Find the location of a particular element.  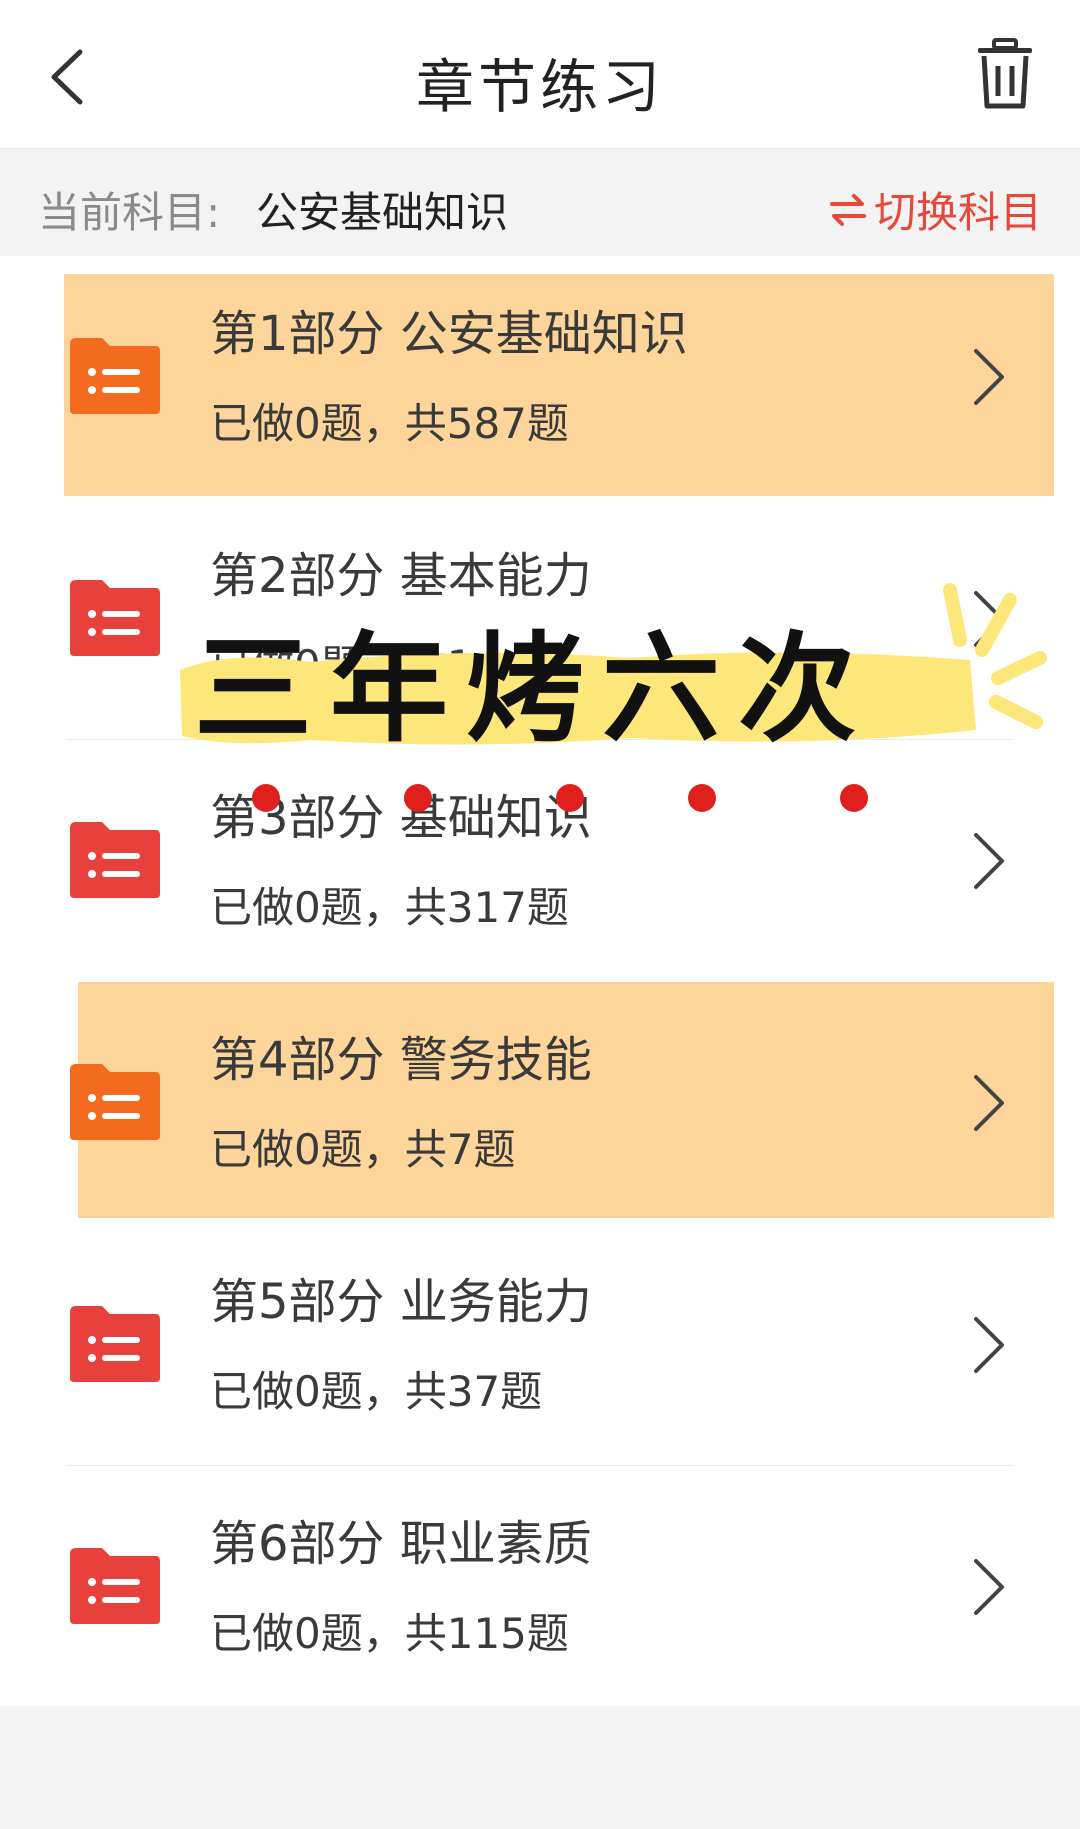

trash-icon is located at coordinates (1005, 74).